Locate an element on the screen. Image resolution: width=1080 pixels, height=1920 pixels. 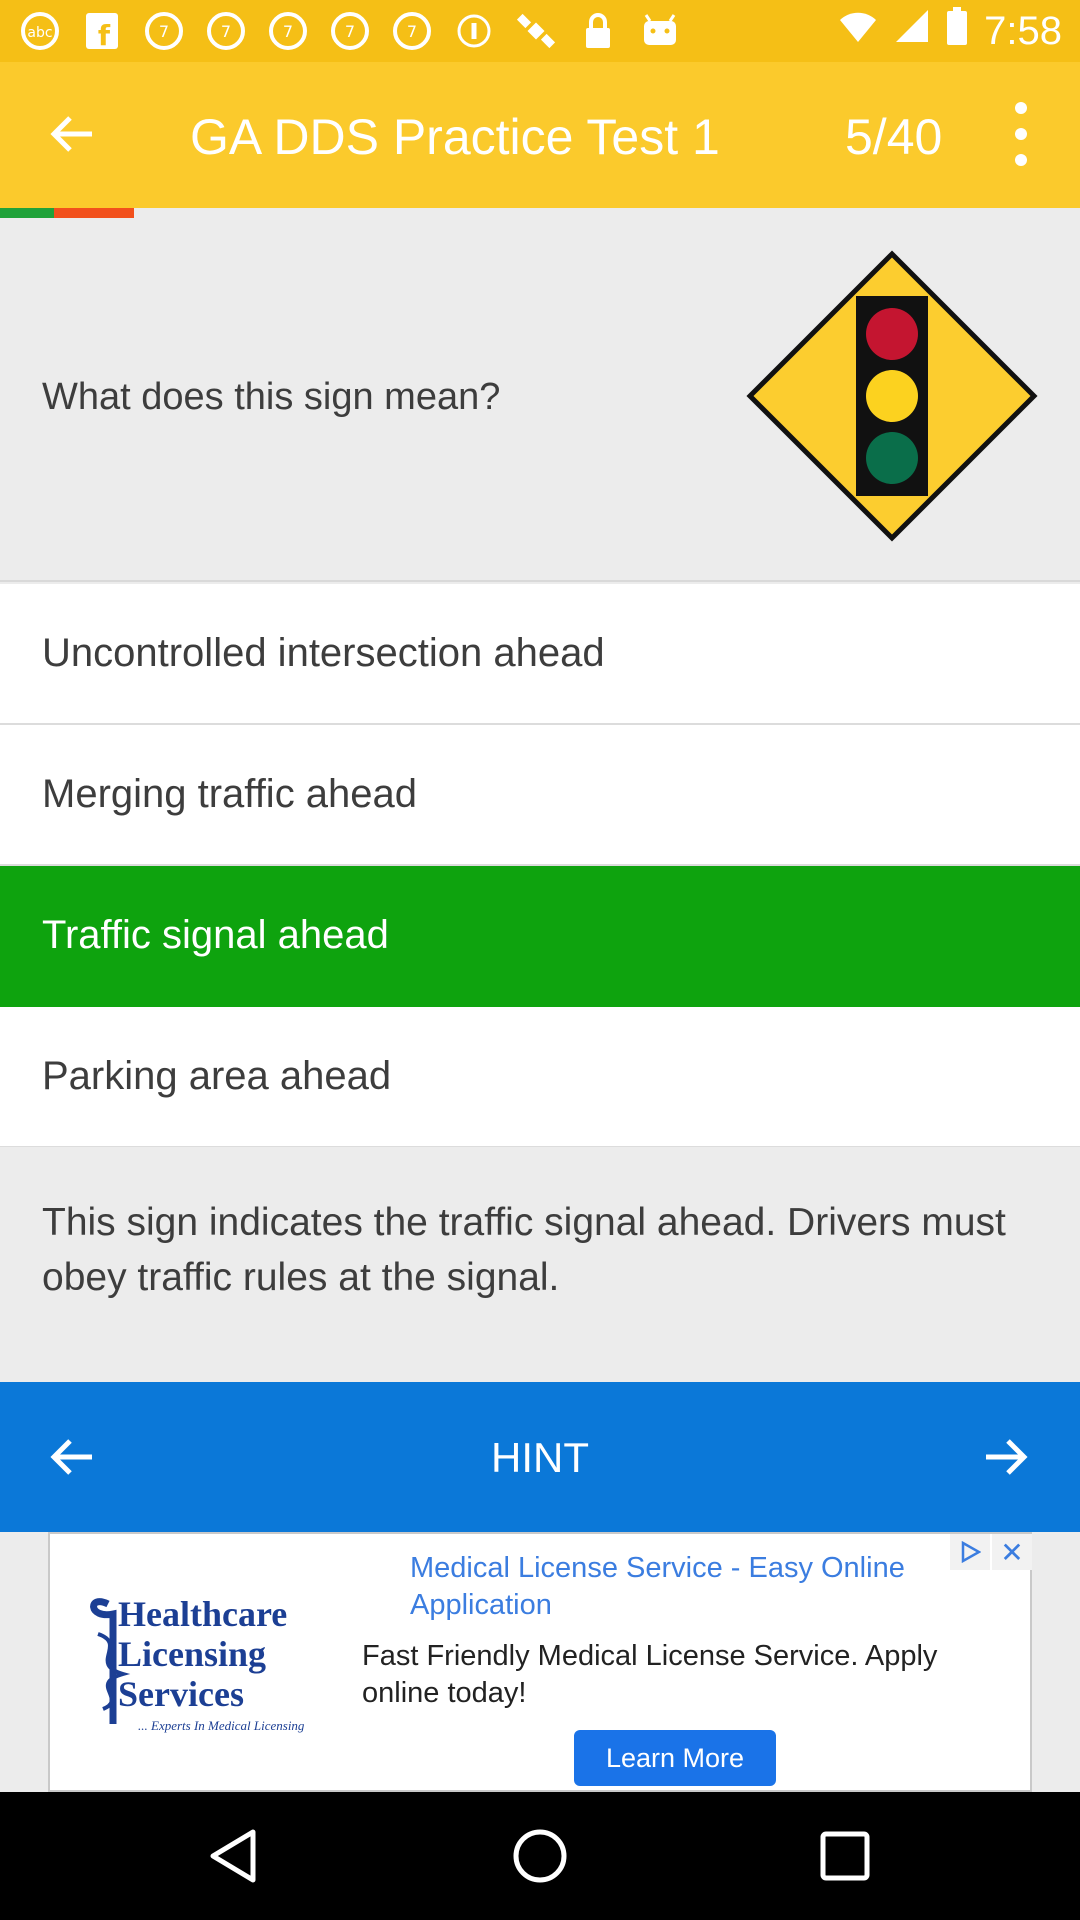
answer-option-label: Traffic signal ahead is located at coordinates (215, 935).